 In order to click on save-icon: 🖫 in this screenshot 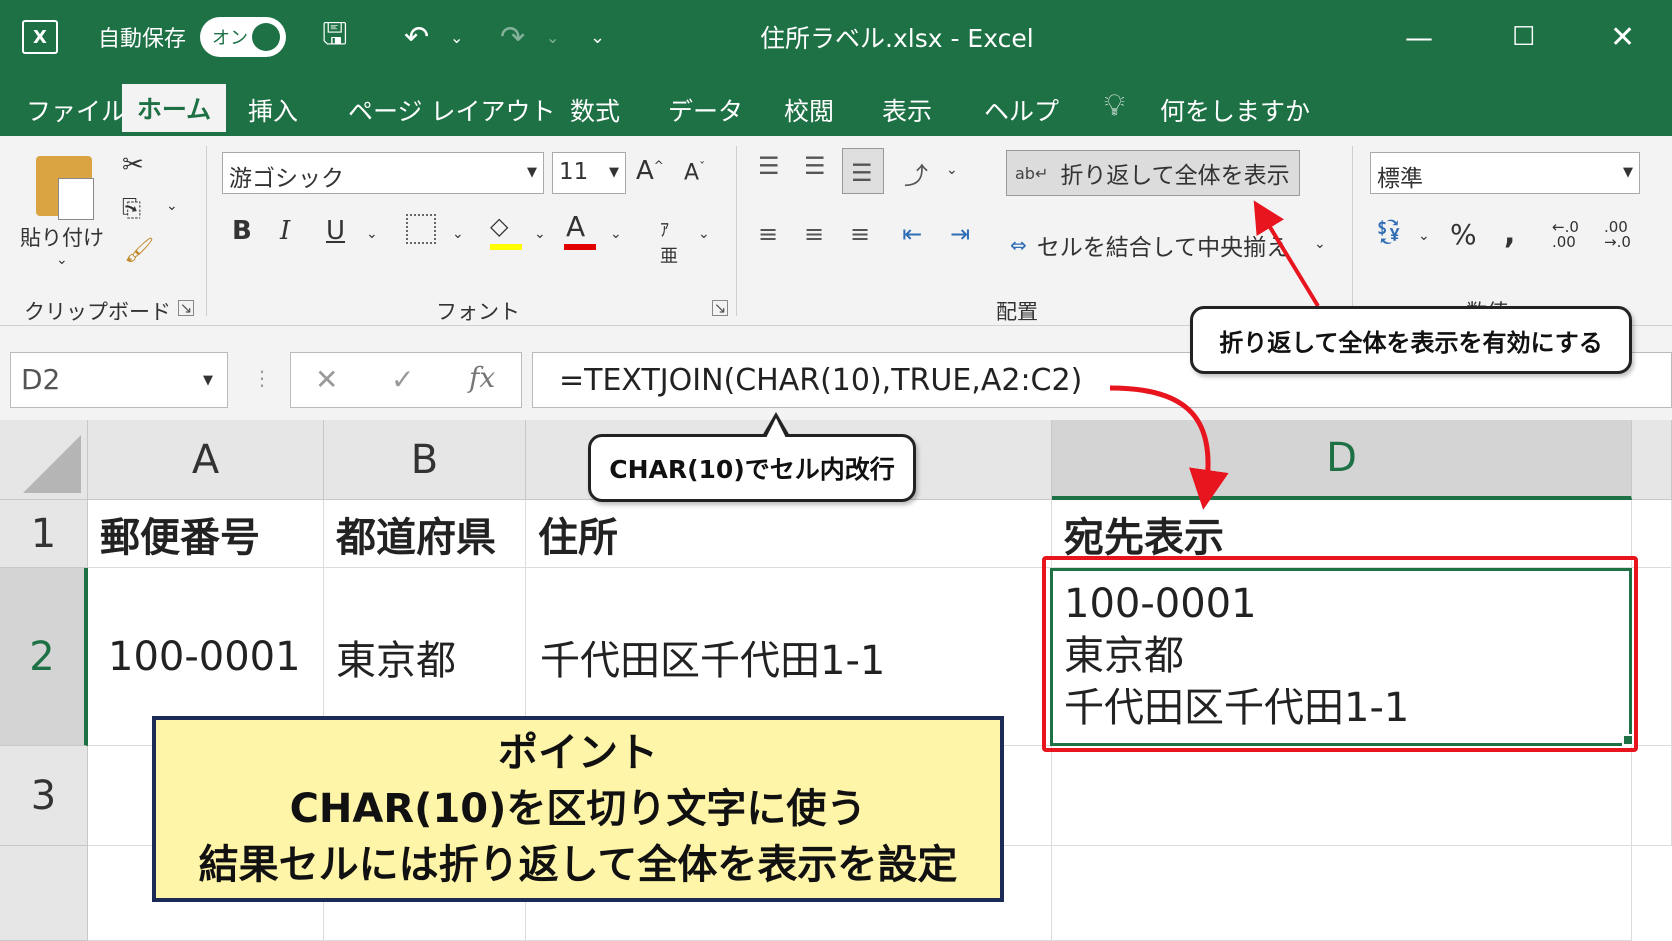, I will do `click(335, 37)`.